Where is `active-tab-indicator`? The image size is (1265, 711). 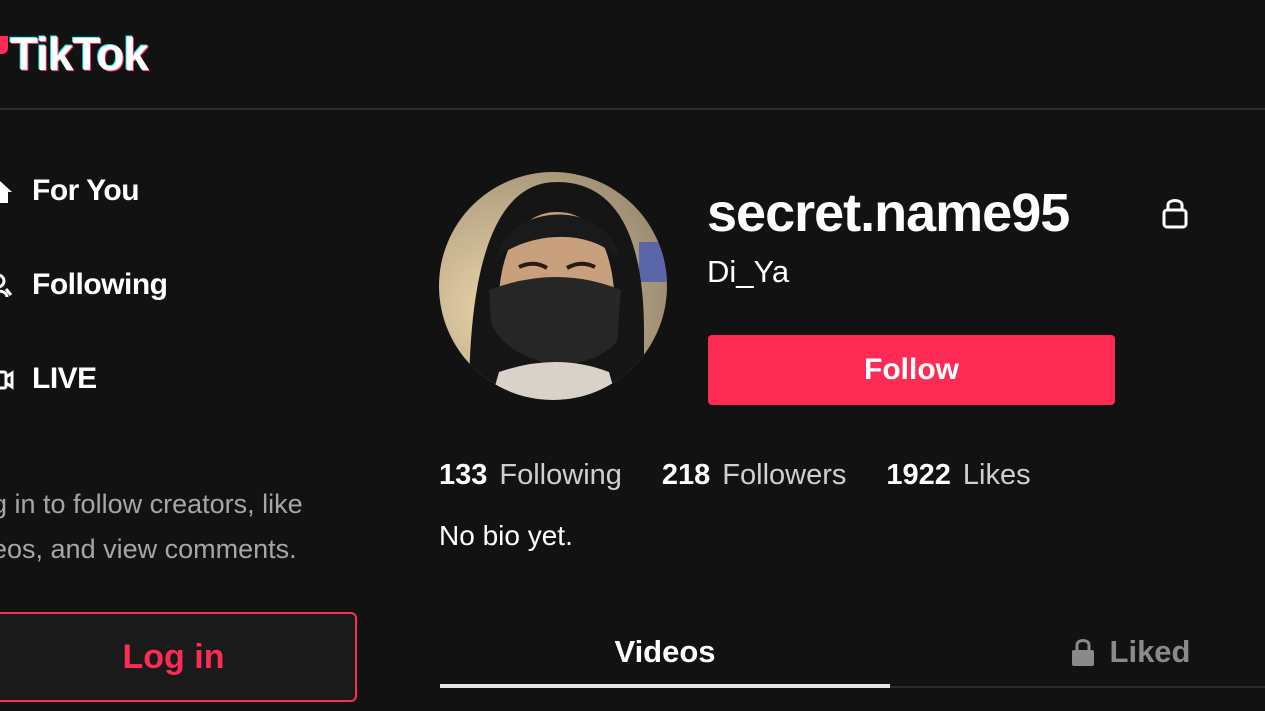 active-tab-indicator is located at coordinates (665, 686).